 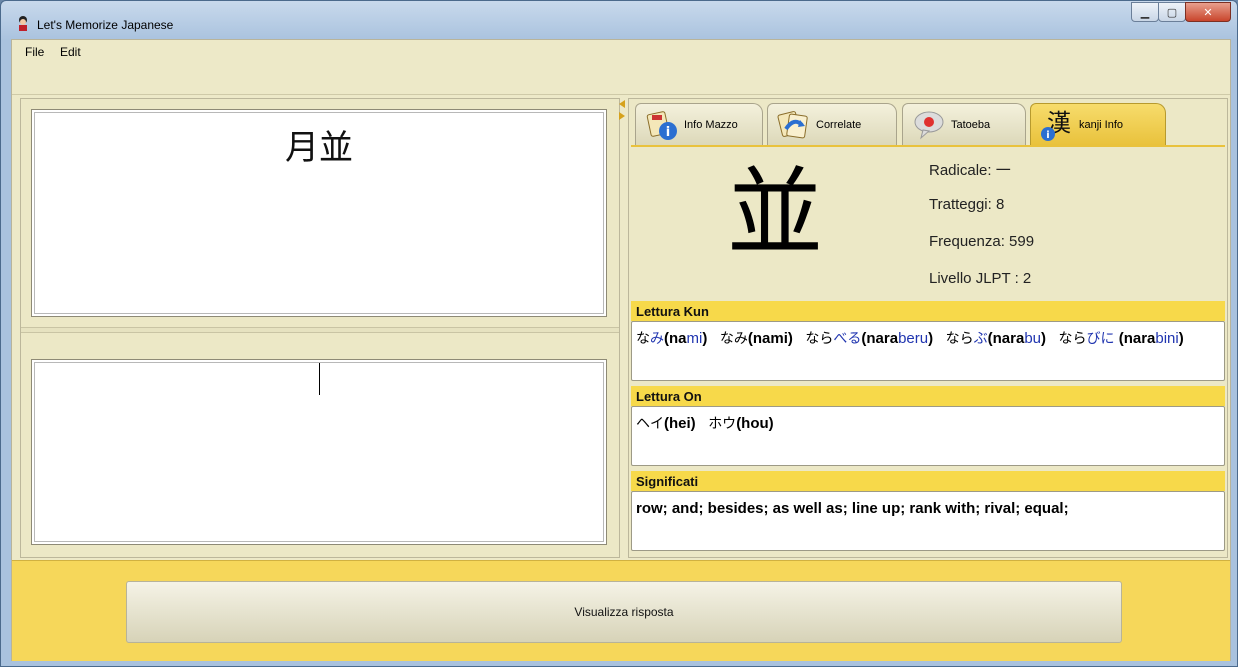 I want to click on close-icon: ✕, so click(x=1208, y=12).